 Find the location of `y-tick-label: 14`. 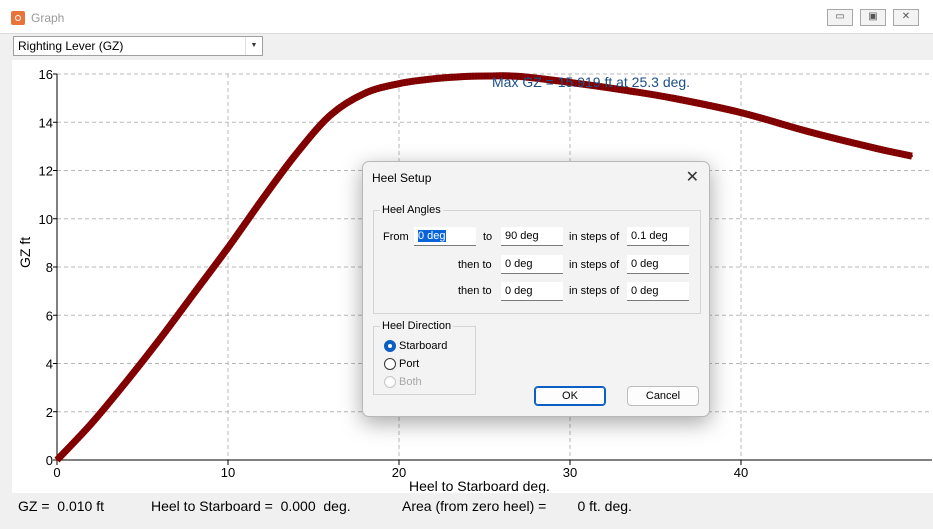

y-tick-label: 14 is located at coordinates (46, 122).